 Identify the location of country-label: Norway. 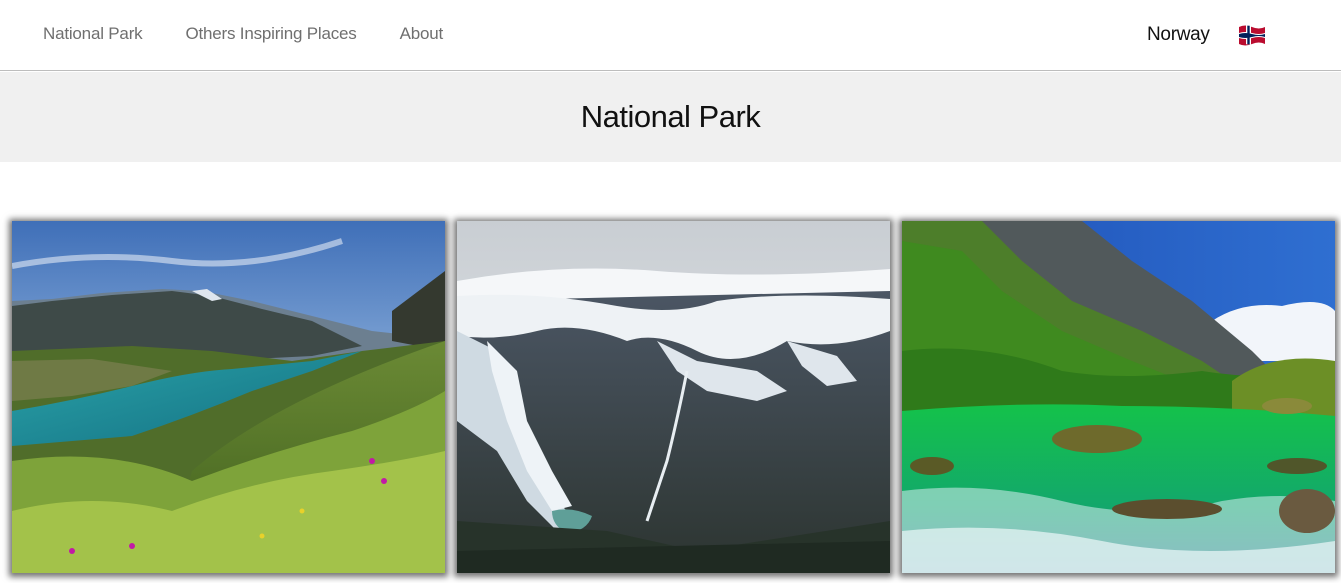
(1178, 34).